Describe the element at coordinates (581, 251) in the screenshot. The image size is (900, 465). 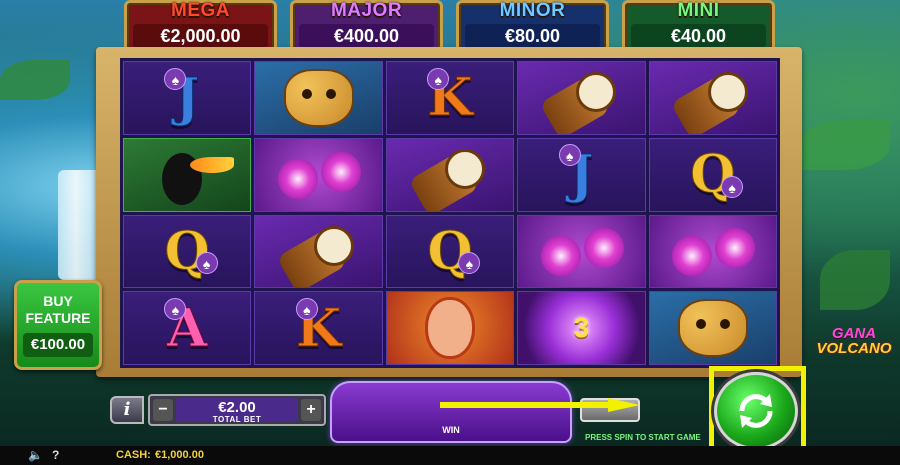
I see `reel-cell-r3-c4` at that location.